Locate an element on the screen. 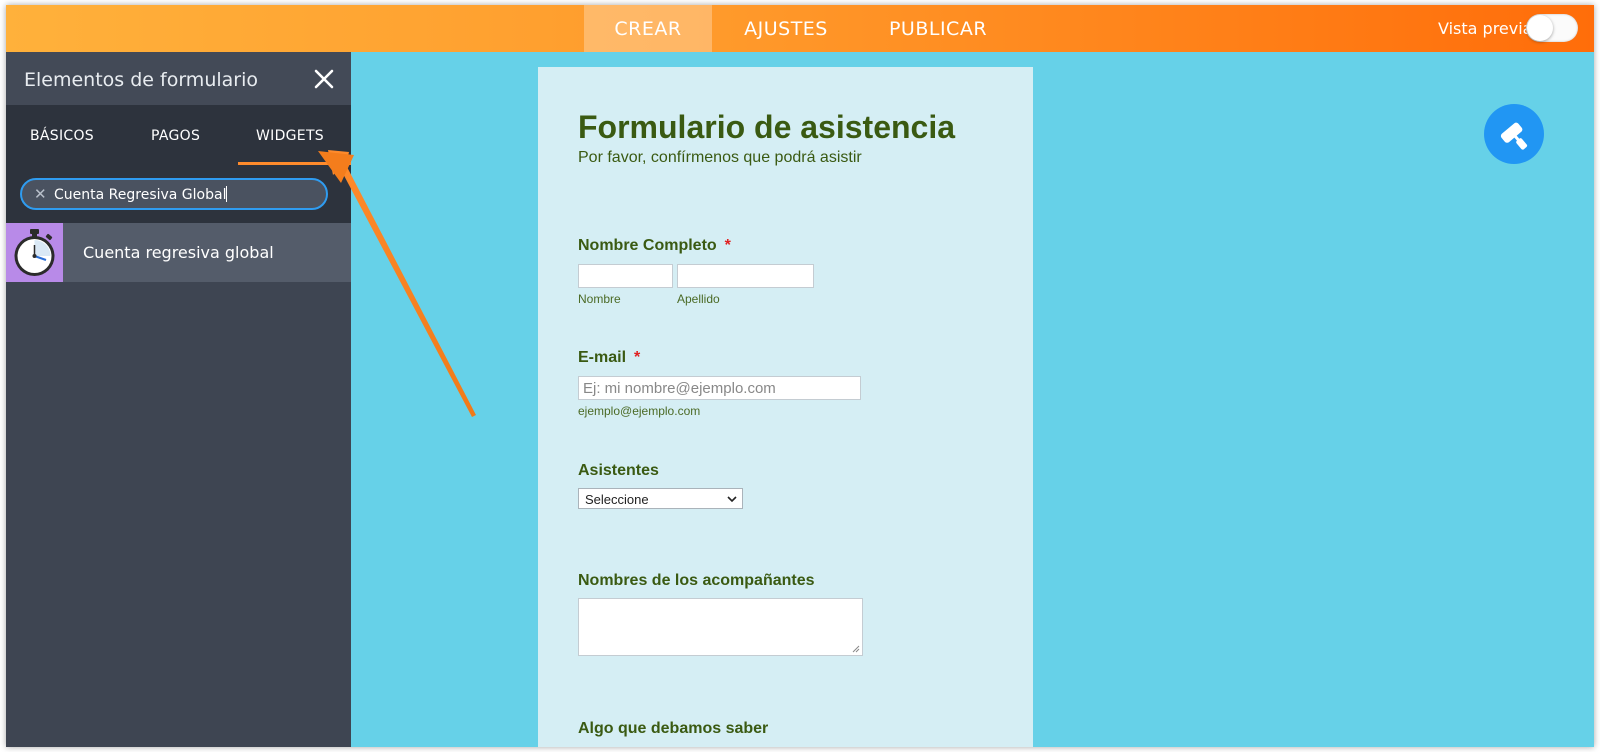 Image resolution: width=1600 pixels, height=752 pixels. top-bar: CREAR AJUSTES PUBLICAR Vista previa is located at coordinates (800, 28).